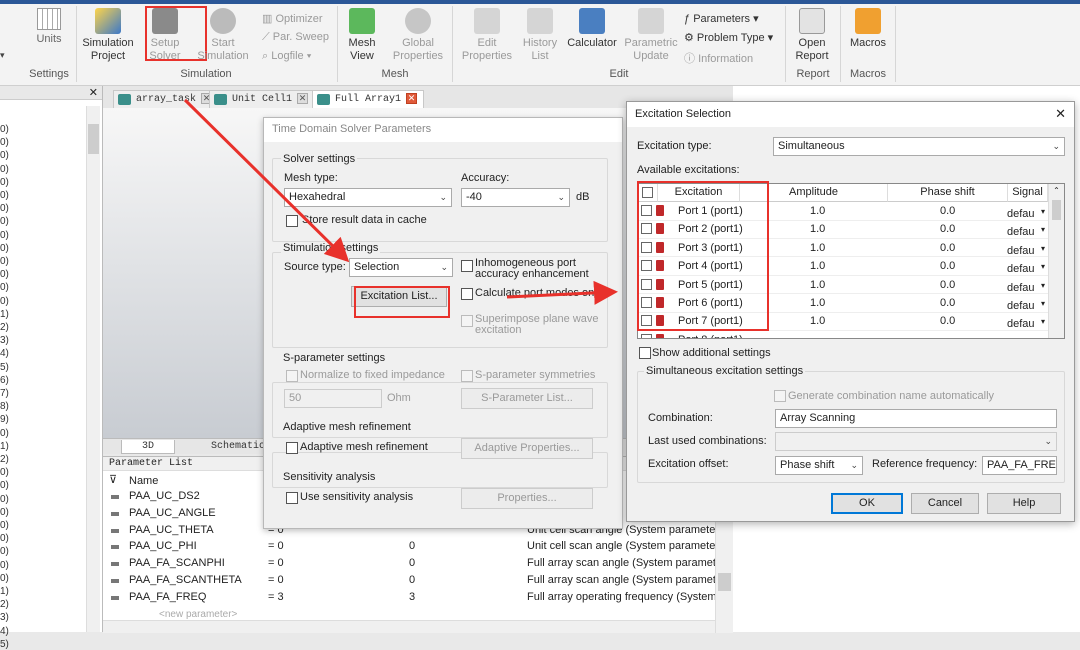  I want to click on close-icon: ✕, so click(1060, 114).